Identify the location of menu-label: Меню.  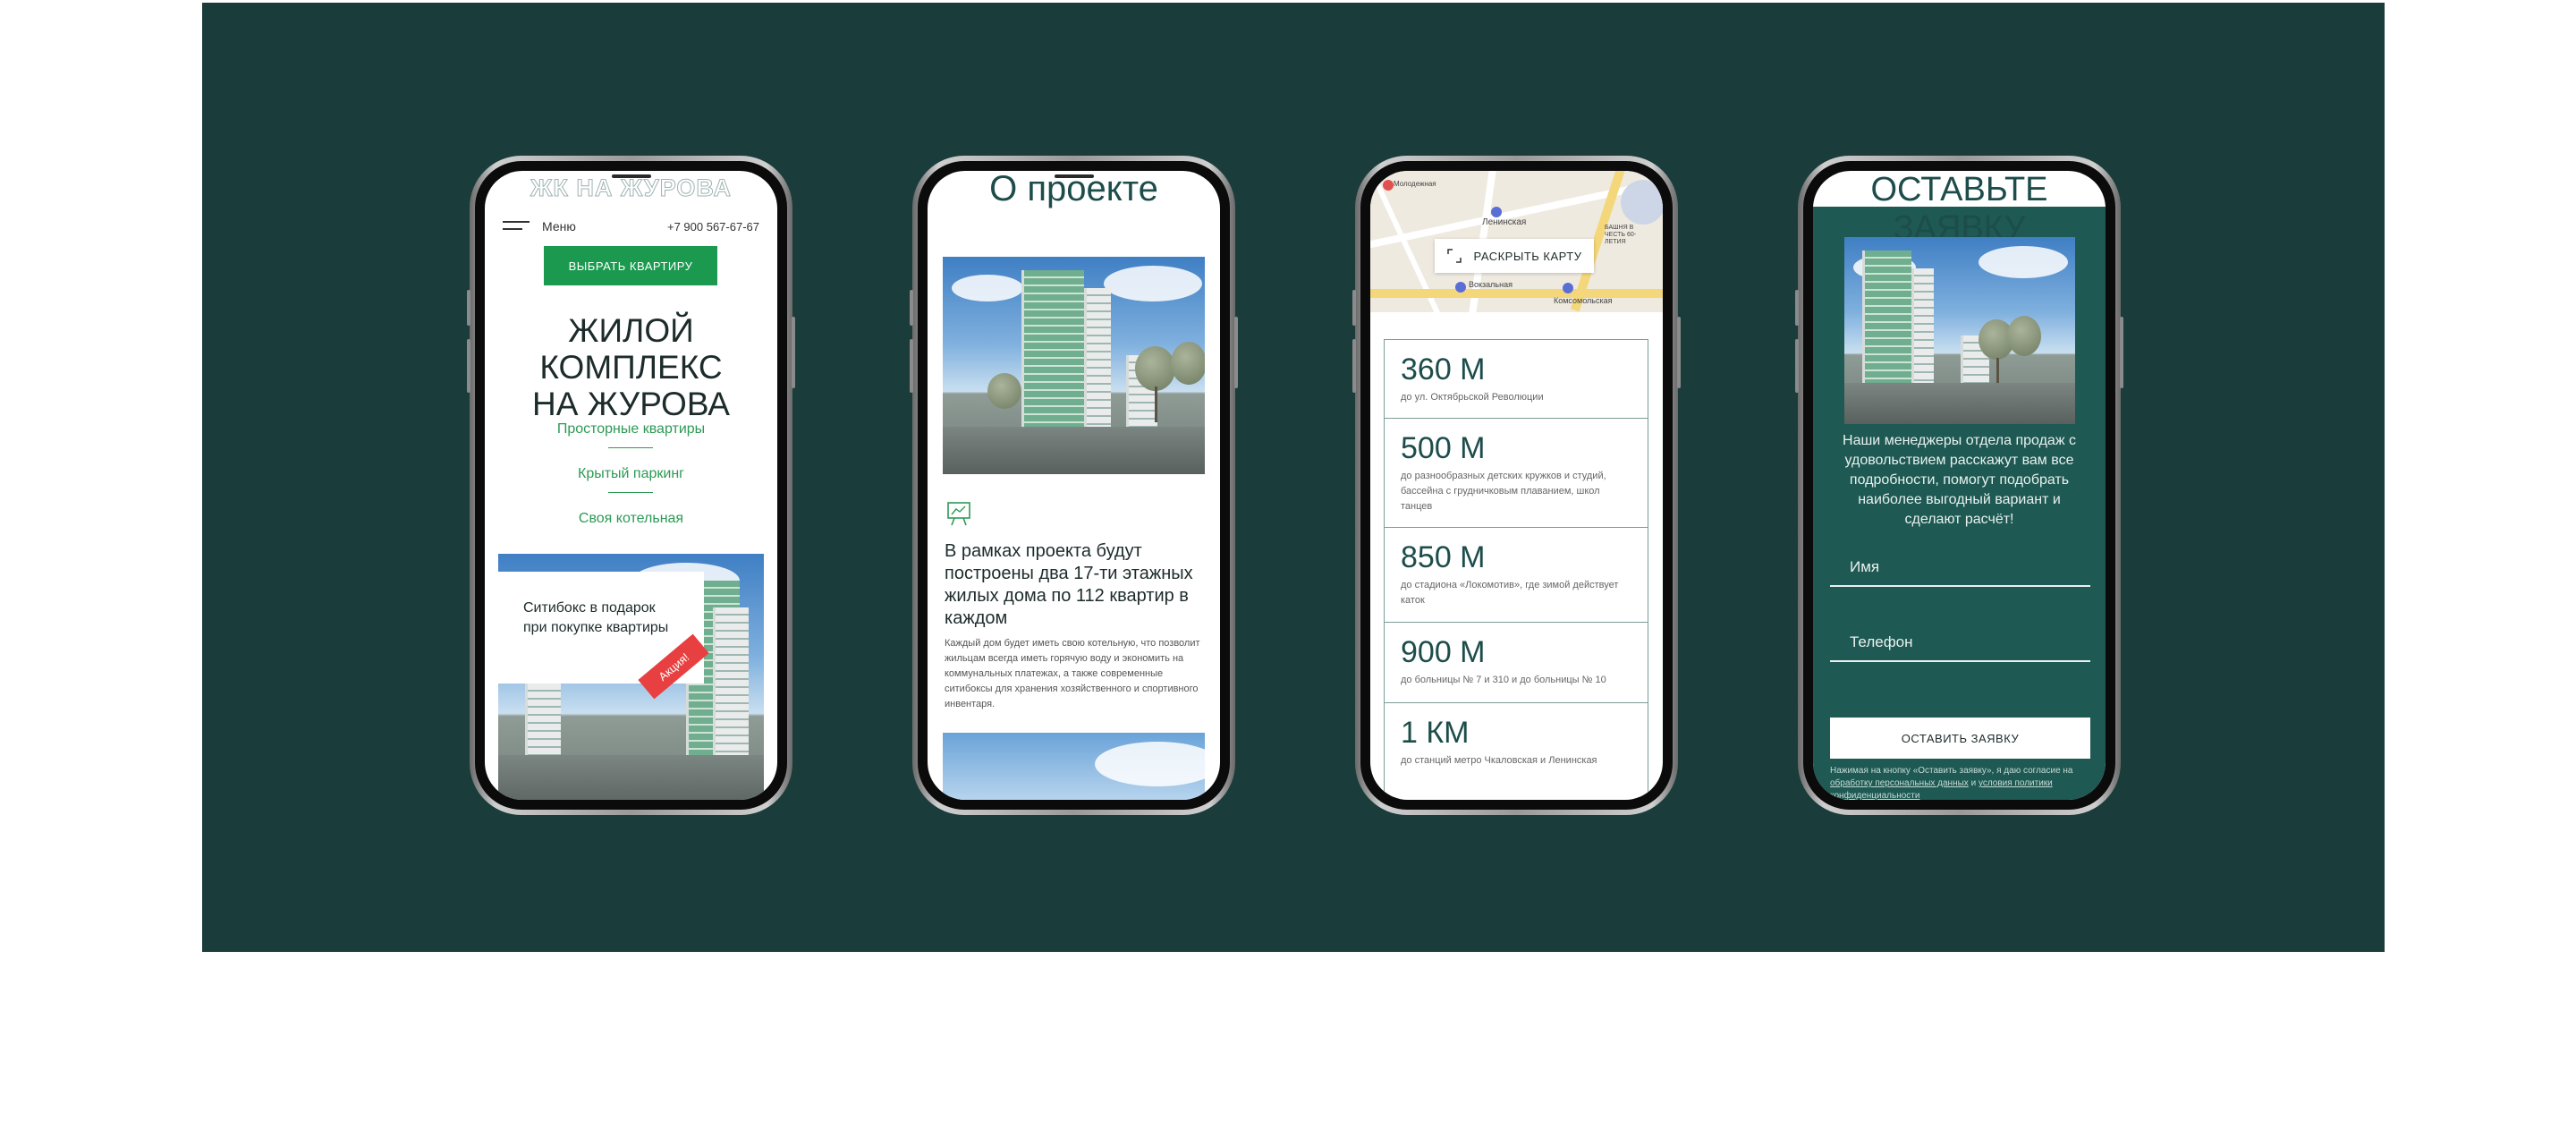
(559, 226).